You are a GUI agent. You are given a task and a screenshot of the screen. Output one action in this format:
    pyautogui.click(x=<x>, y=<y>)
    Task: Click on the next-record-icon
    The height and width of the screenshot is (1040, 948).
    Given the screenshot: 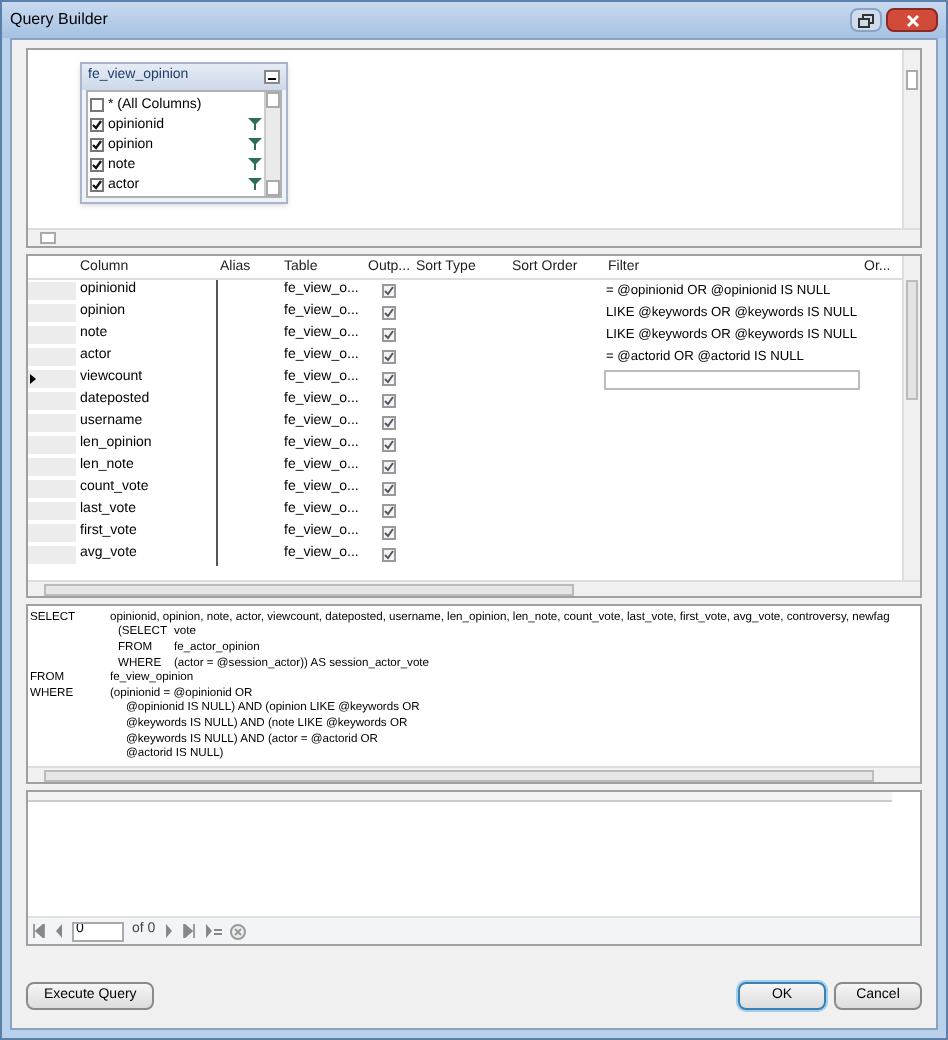 What is the action you would take?
    pyautogui.click(x=168, y=931)
    